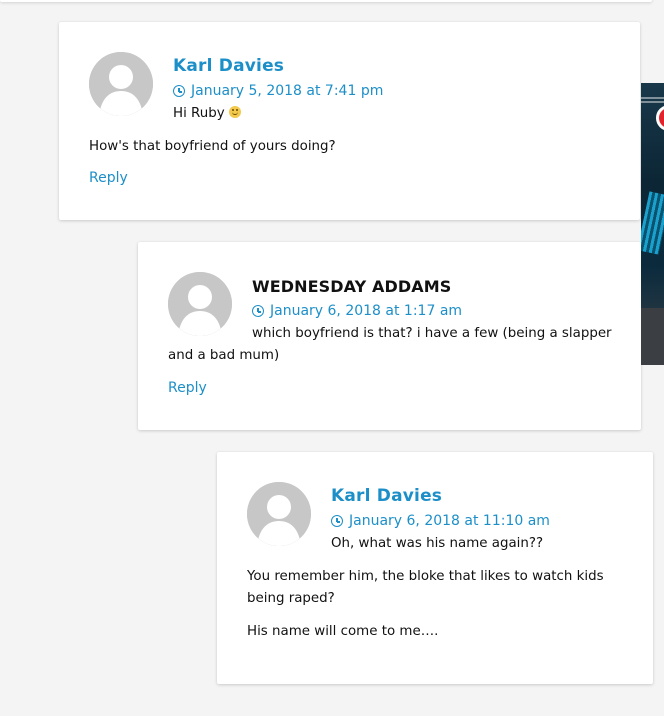  What do you see at coordinates (212, 146) in the screenshot?
I see `comment-text-paragraph: How's that boyfriend of yours doing?` at bounding box center [212, 146].